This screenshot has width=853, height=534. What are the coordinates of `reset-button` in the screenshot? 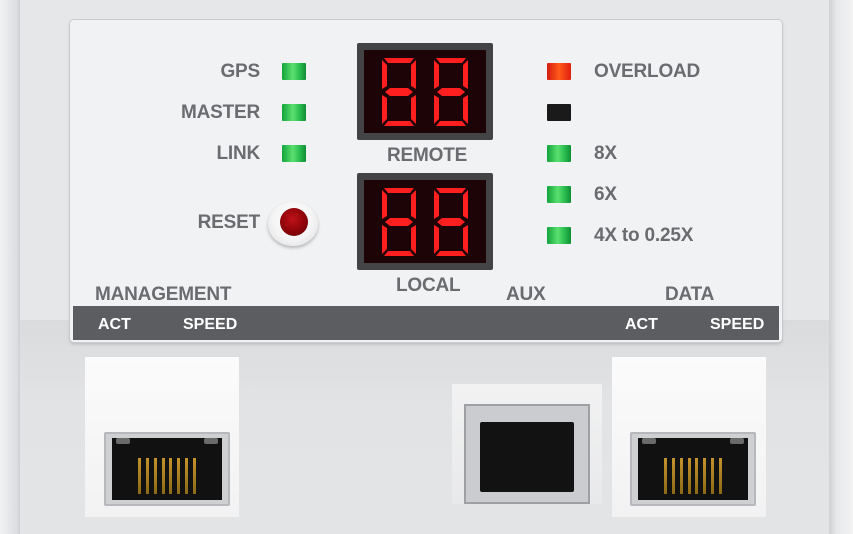 It's located at (293, 224).